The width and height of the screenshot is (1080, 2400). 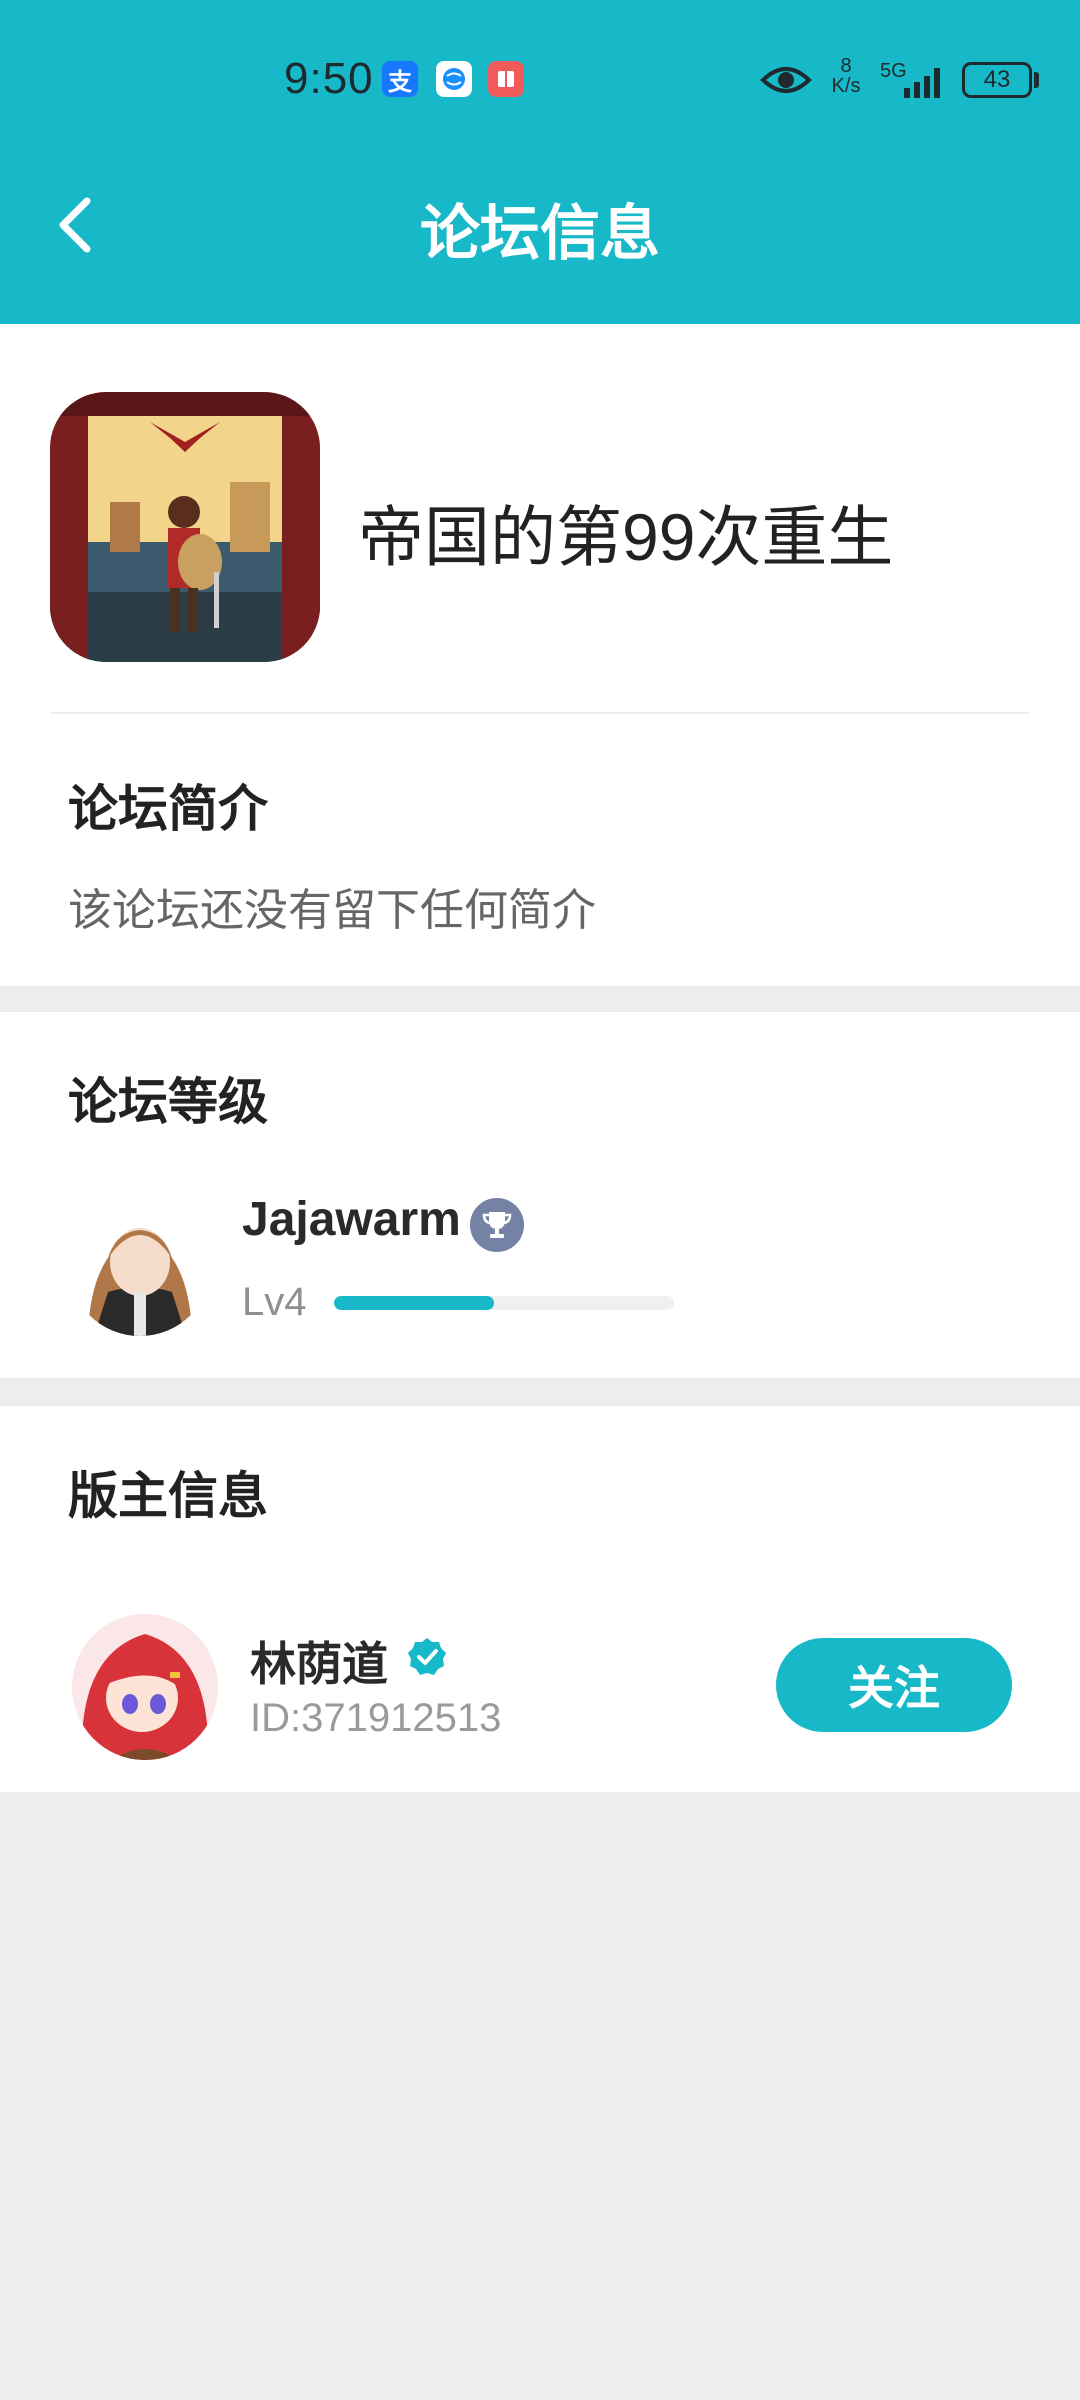 I want to click on trophy-icon, so click(x=497, y=1225).